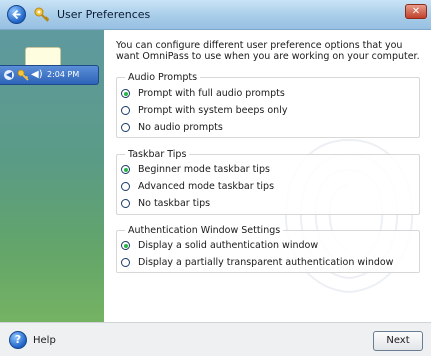 The width and height of the screenshot is (431, 356). I want to click on window-title: User Preferences, so click(104, 14).